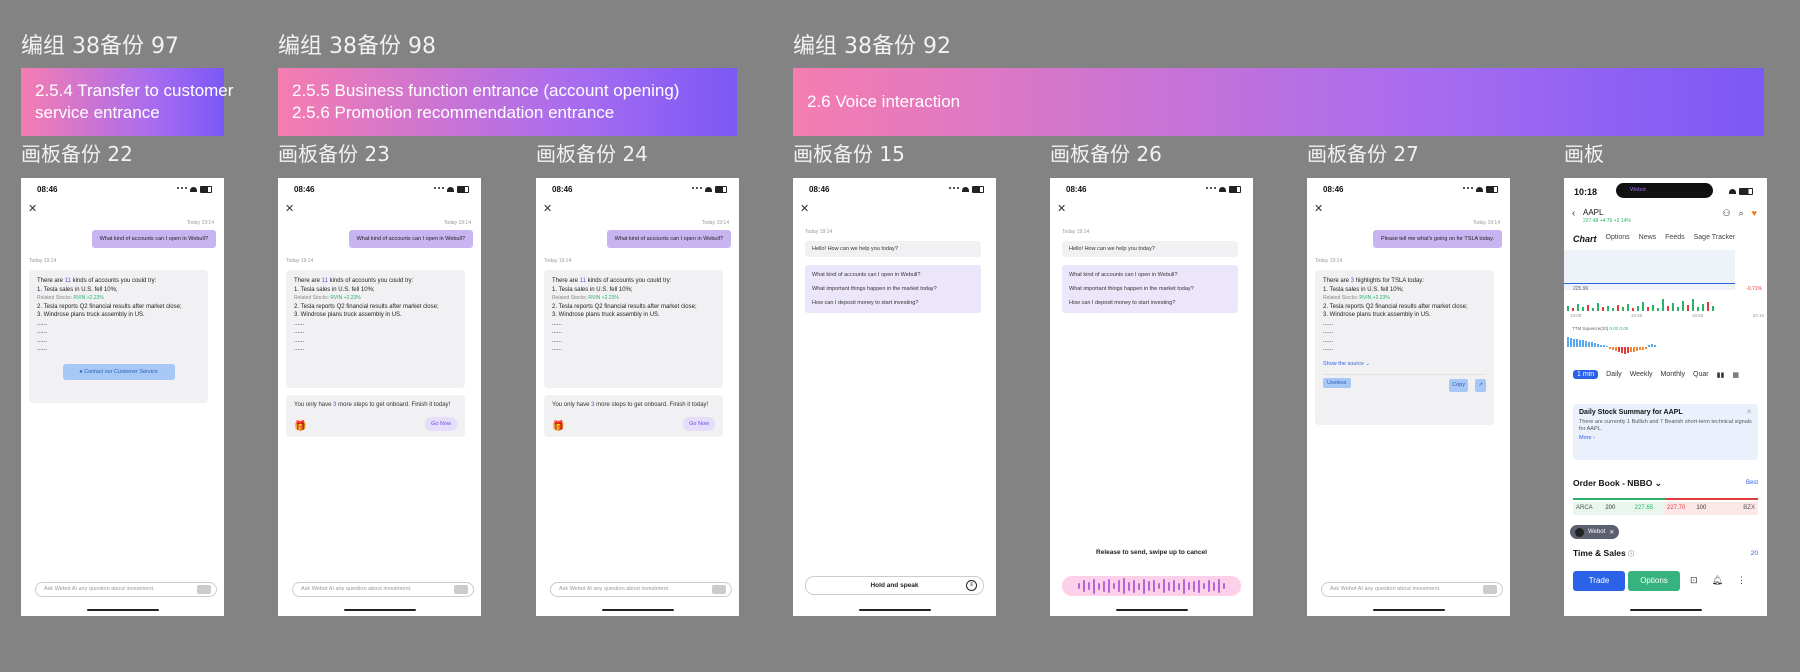 This screenshot has width=1800, height=672. Describe the element at coordinates (894, 585) in the screenshot. I see `hold-to-speak-button: Hold and speak ≡` at that location.